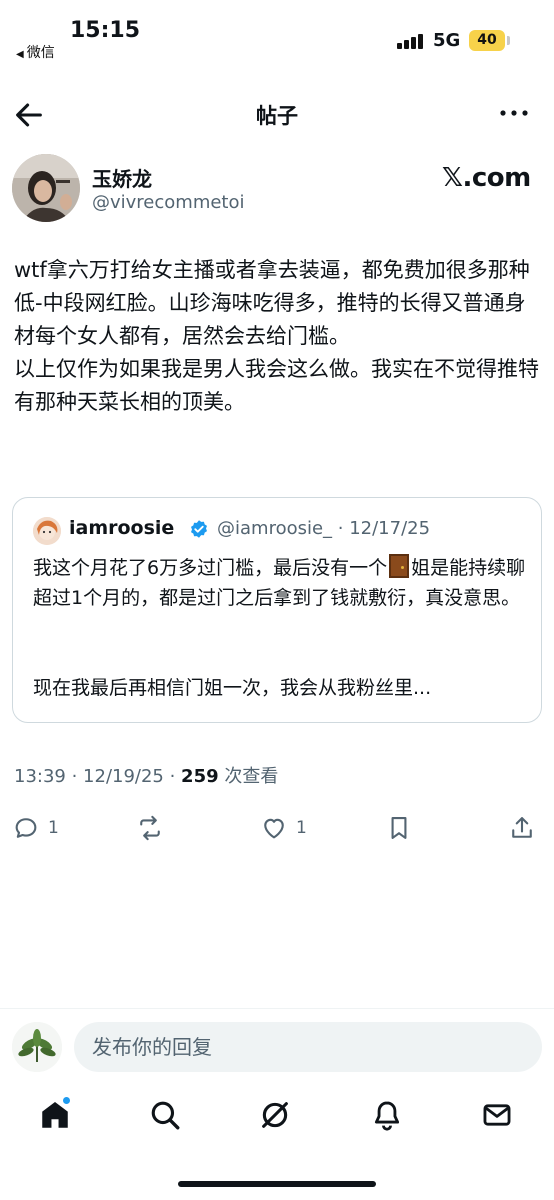 Image resolution: width=554 pixels, height=1200 pixels. What do you see at coordinates (514, 113) in the screenshot?
I see `more-horizontal-icon` at bounding box center [514, 113].